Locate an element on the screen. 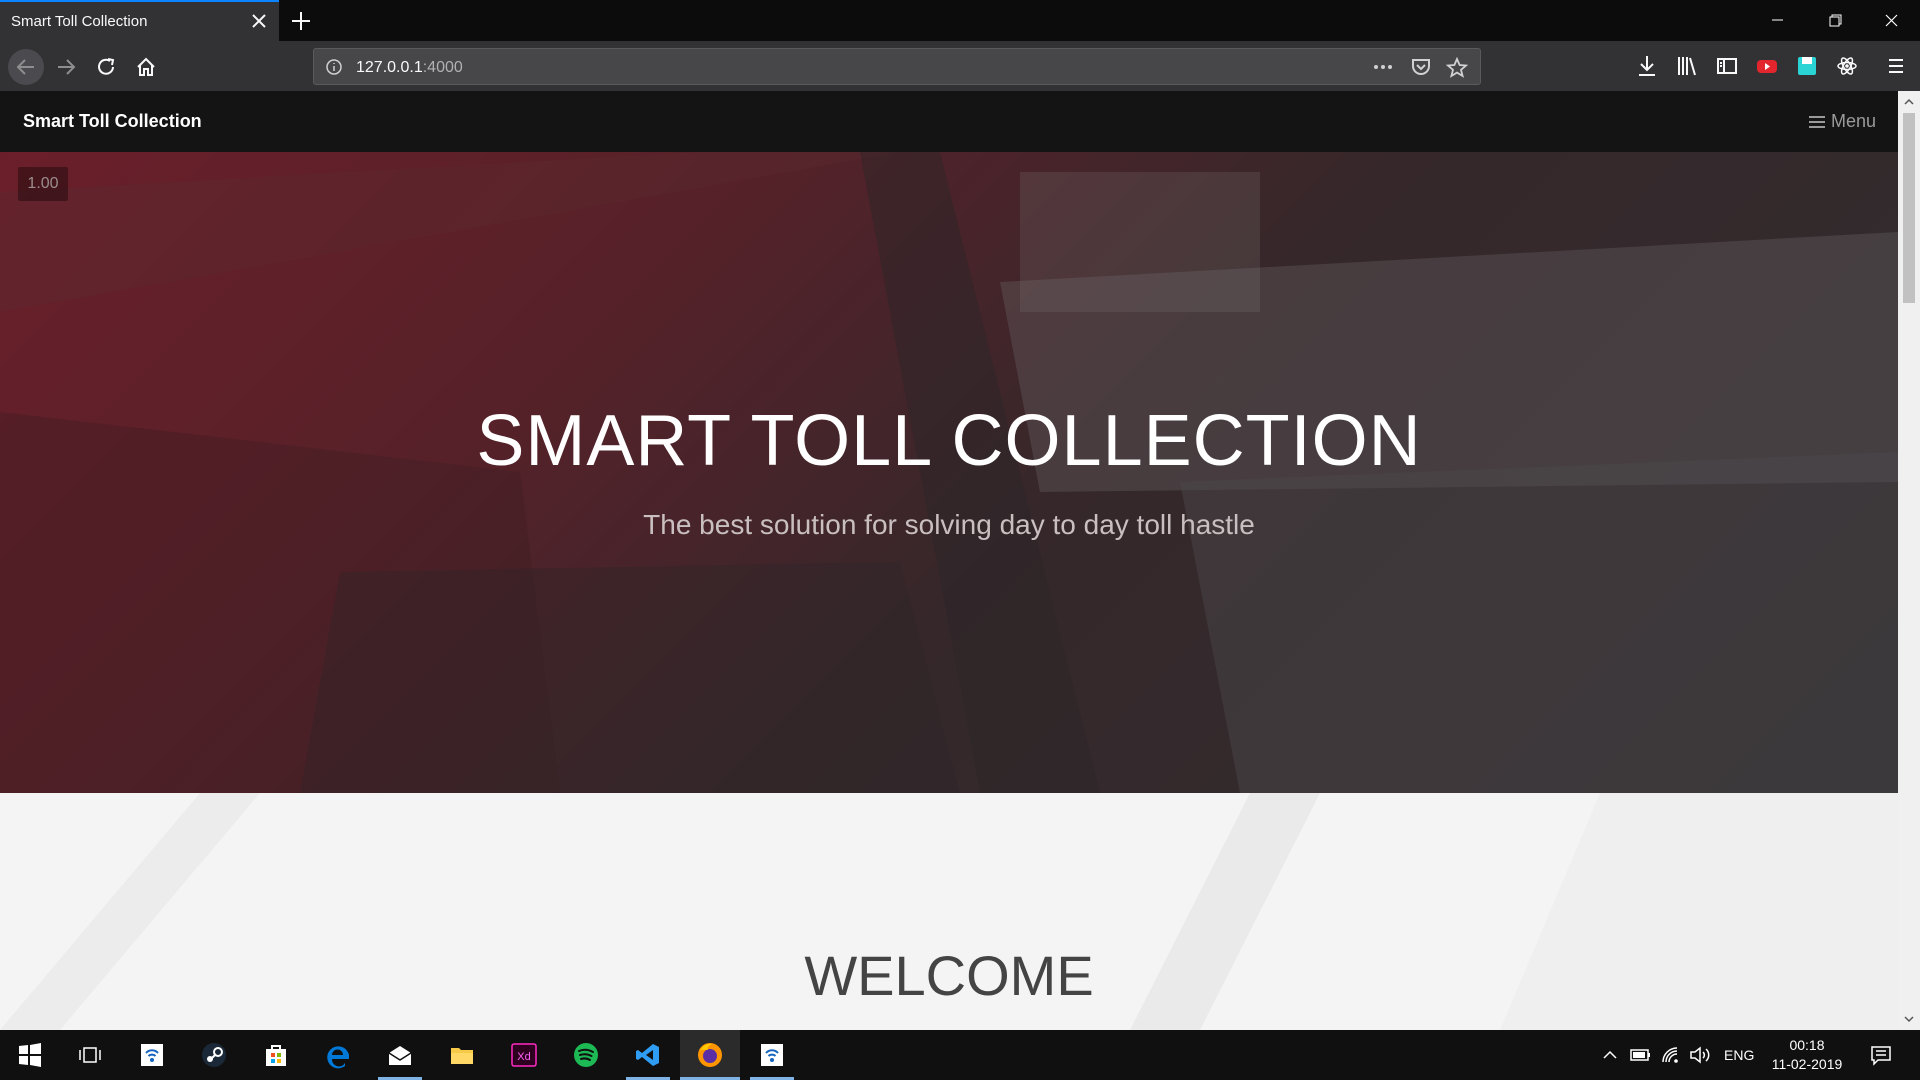 This screenshot has height=1080, width=1920. menu-button: Menu is located at coordinates (1842, 121).